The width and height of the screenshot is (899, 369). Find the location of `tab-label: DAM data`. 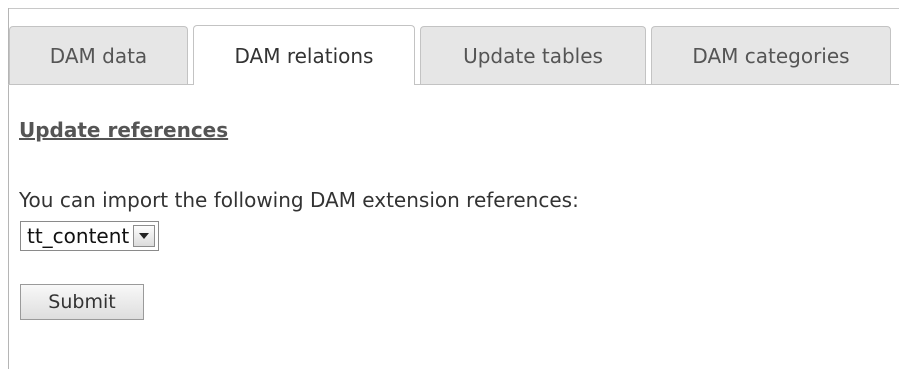

tab-label: DAM data is located at coordinates (98, 56).